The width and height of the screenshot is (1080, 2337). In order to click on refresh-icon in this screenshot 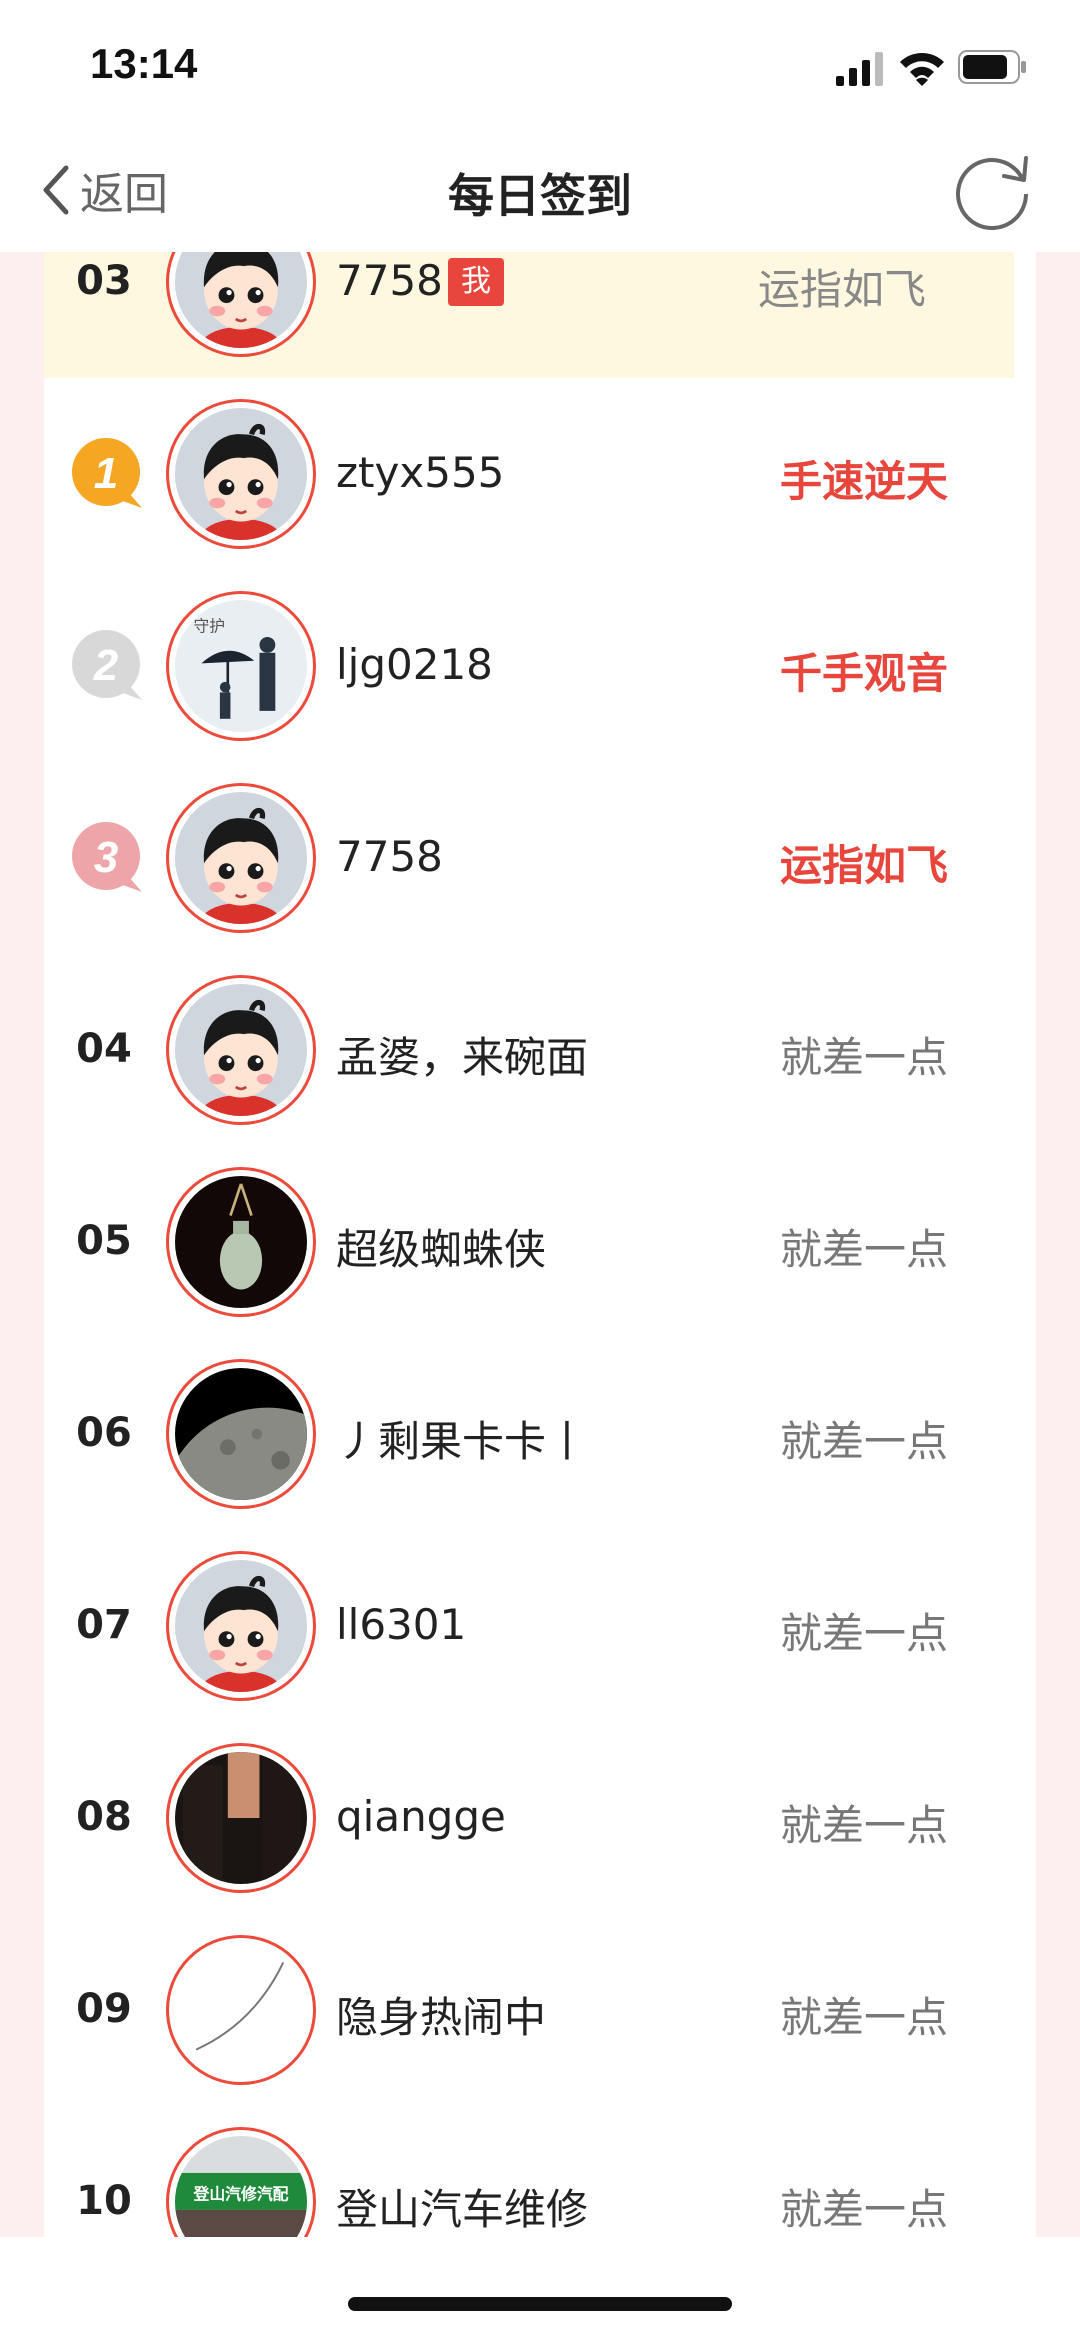, I will do `click(993, 191)`.